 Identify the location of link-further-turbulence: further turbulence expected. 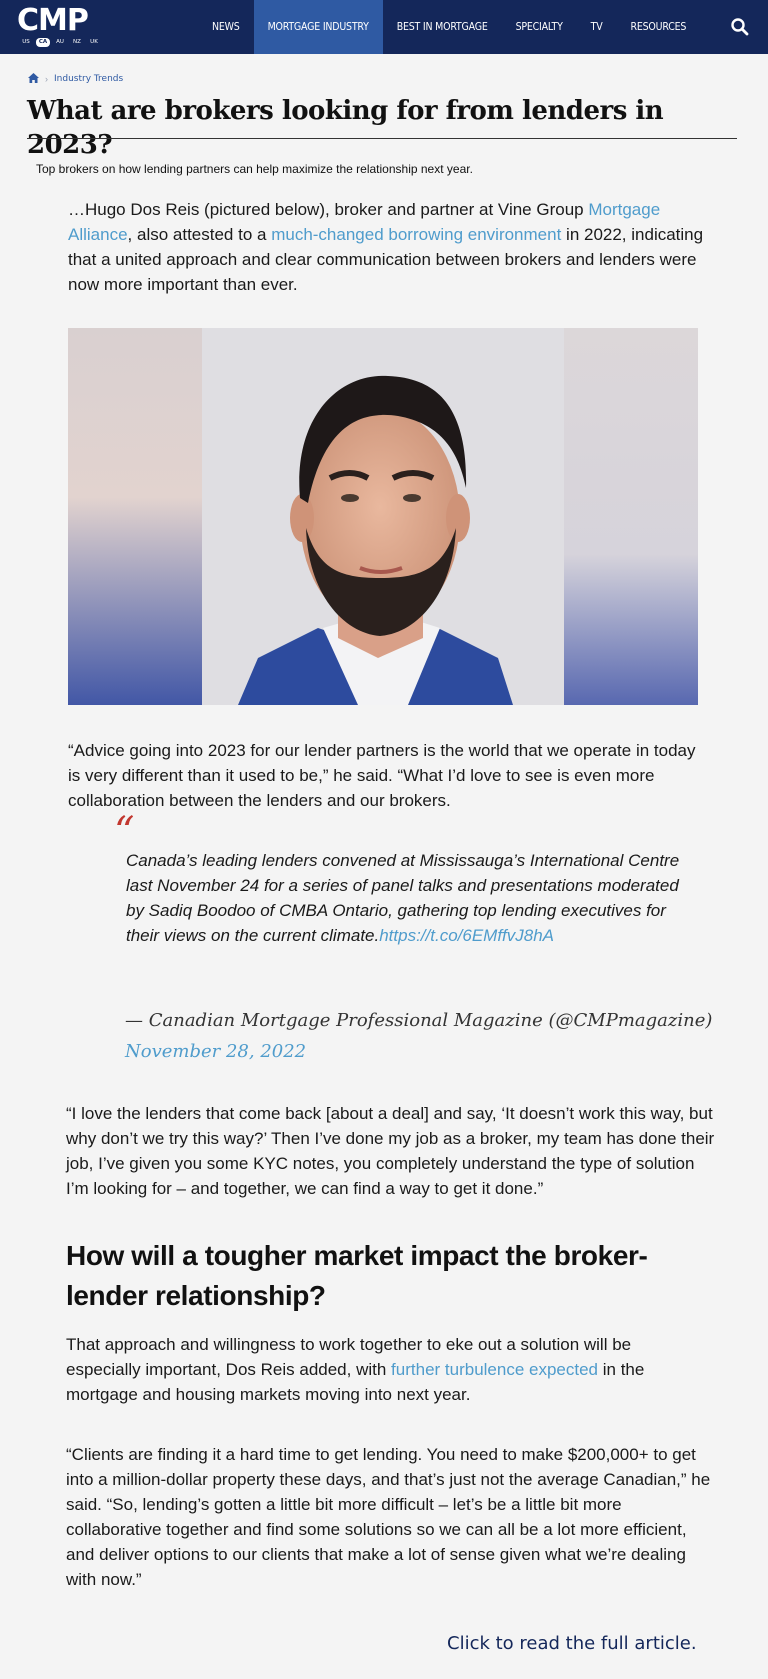
(494, 1369).